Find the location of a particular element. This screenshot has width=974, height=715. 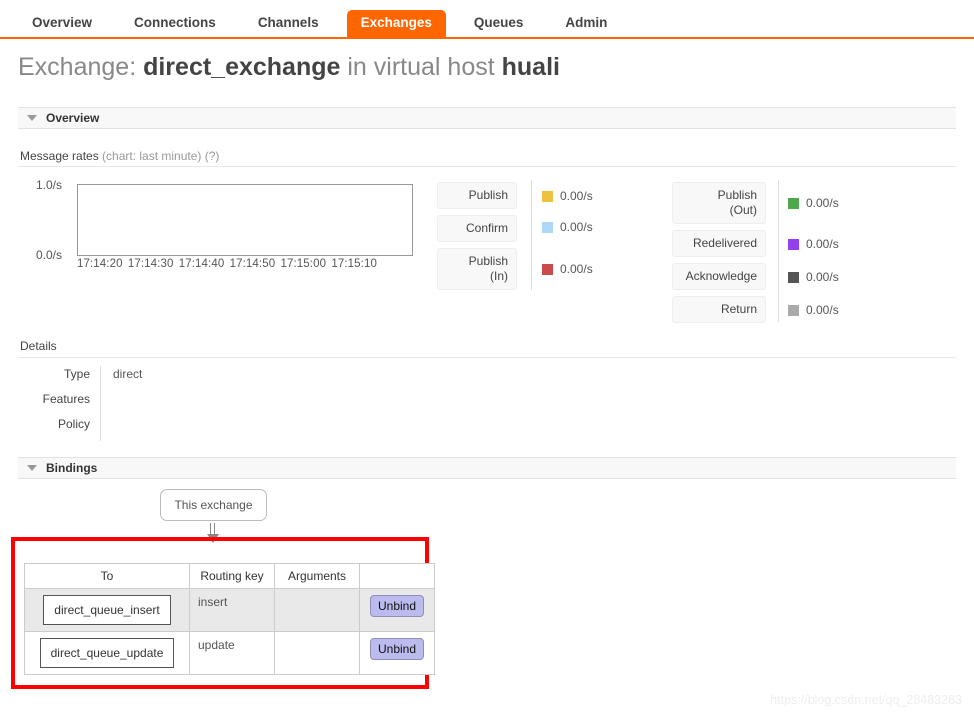

rate-row-publish-in: Publish (In) is located at coordinates (477, 269).